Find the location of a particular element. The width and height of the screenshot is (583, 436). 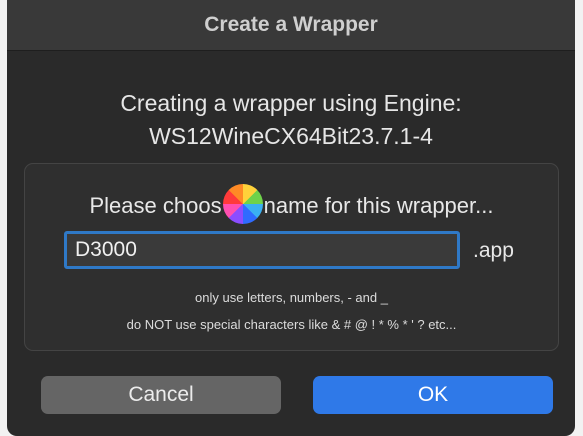

wrapper-name-input is located at coordinates (262, 250).